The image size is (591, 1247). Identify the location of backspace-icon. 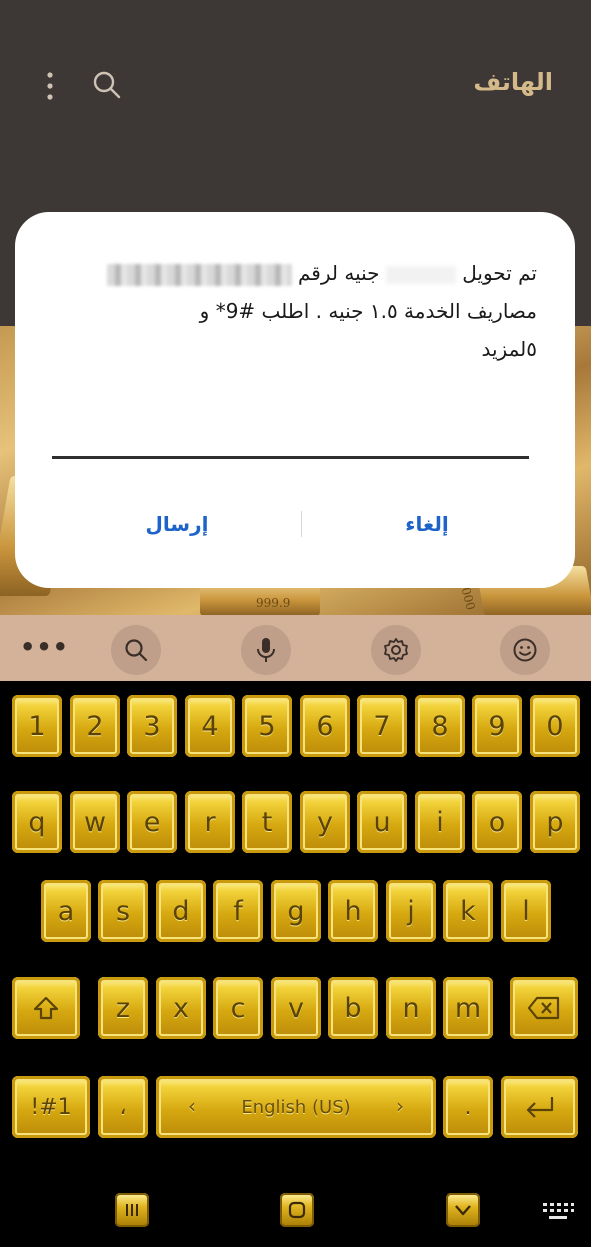
(543, 1008).